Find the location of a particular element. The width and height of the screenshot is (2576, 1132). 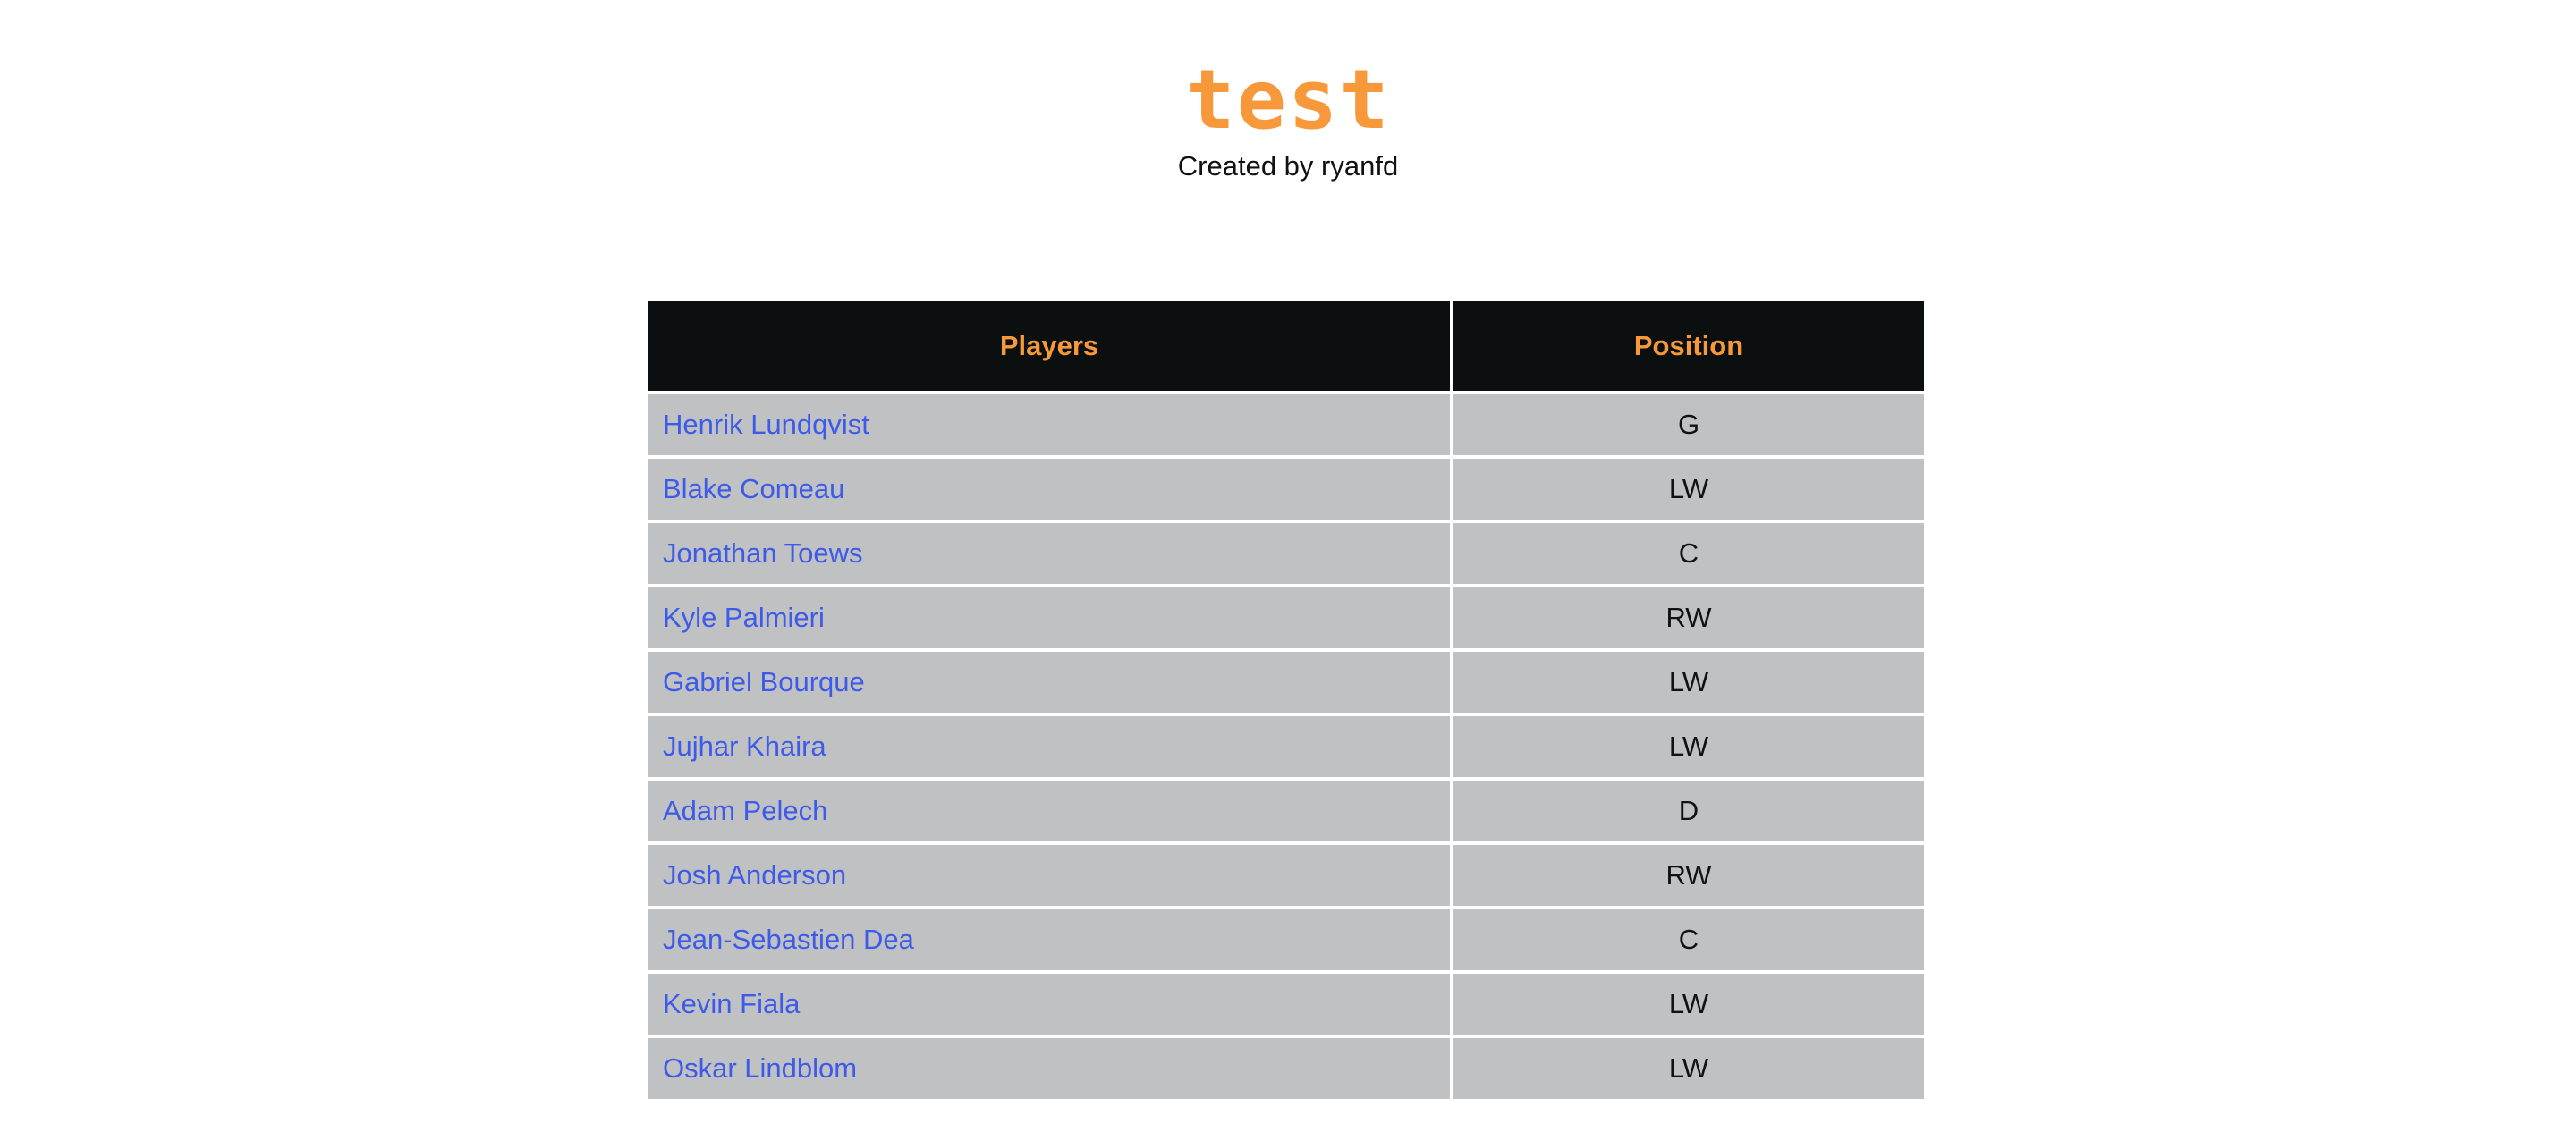

player-link: Jonathan Toews is located at coordinates (762, 553).